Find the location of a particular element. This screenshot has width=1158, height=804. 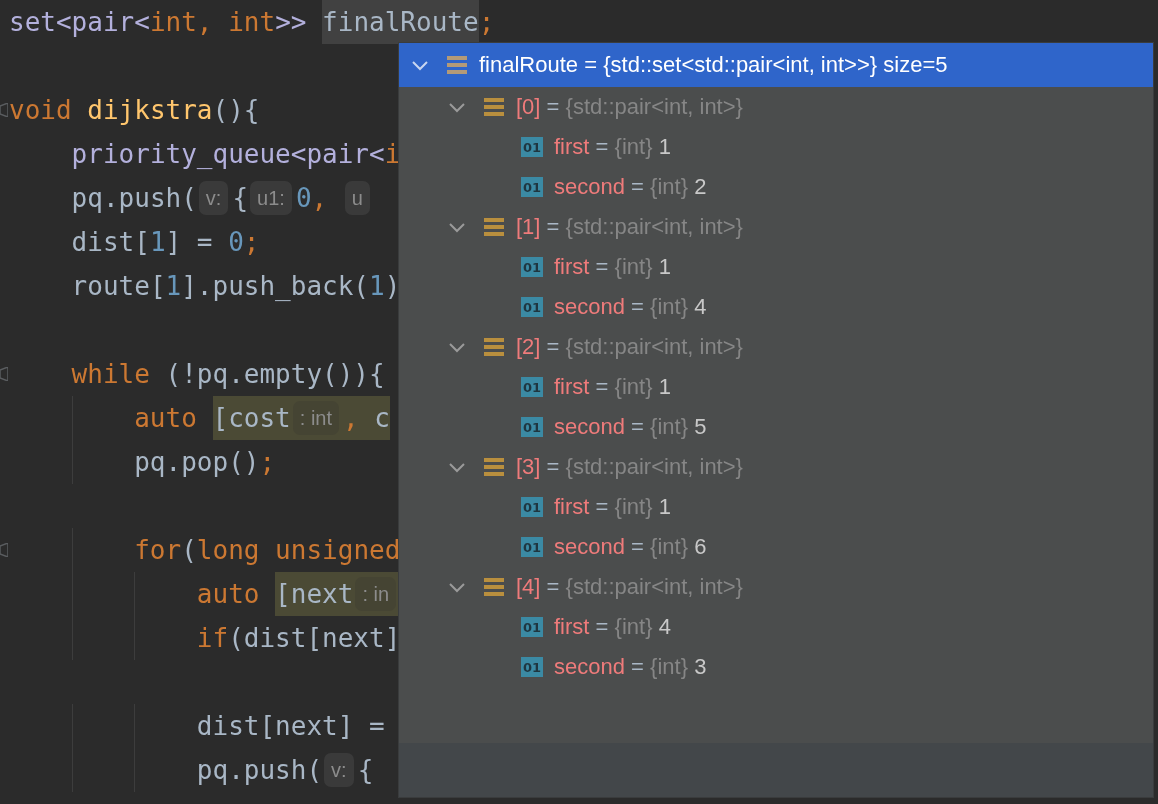

code-token: set<pair< is located at coordinates (79, 22).